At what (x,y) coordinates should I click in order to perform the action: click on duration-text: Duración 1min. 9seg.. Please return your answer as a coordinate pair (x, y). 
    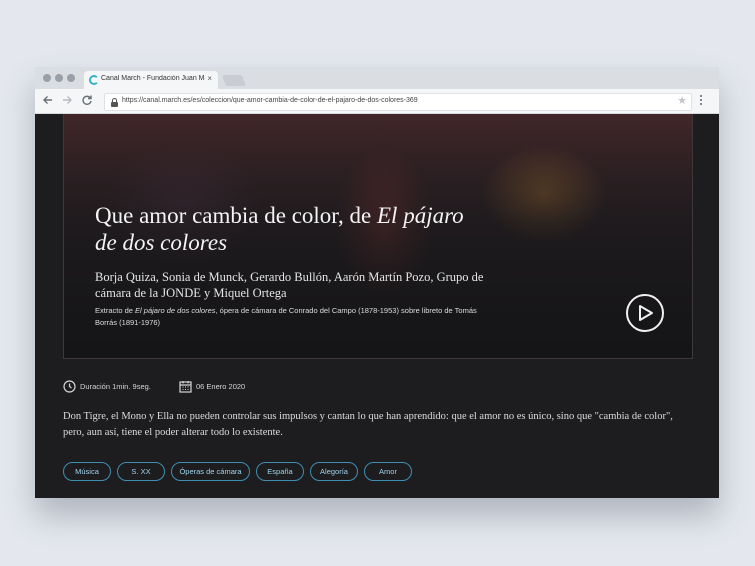
    Looking at the image, I should click on (115, 386).